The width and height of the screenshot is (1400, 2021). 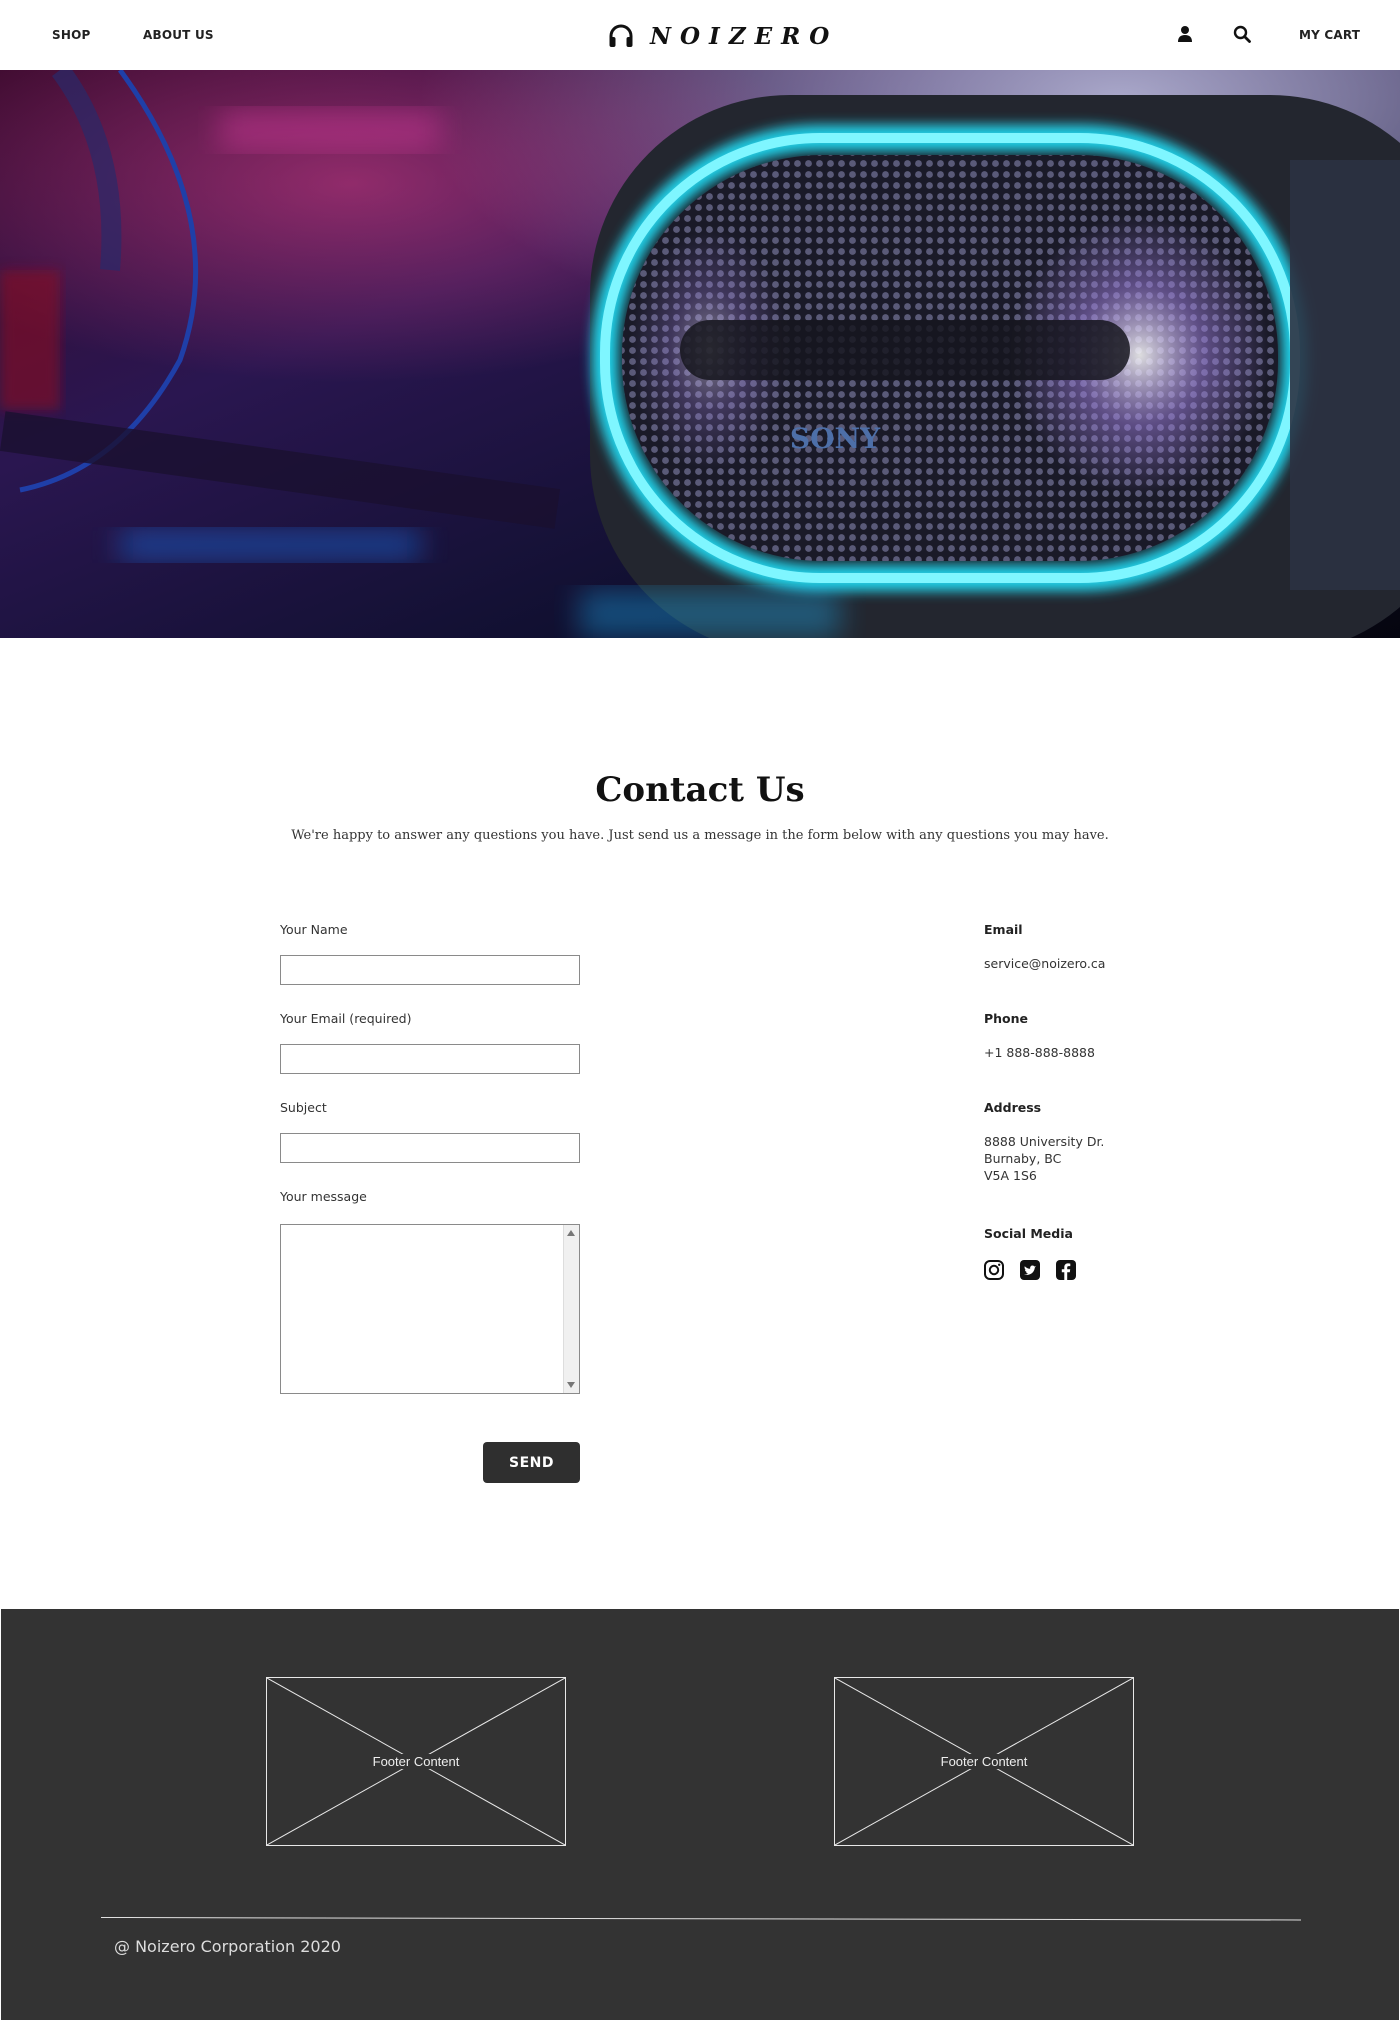 What do you see at coordinates (571, 1309) in the screenshot?
I see `message-scrollbar` at bounding box center [571, 1309].